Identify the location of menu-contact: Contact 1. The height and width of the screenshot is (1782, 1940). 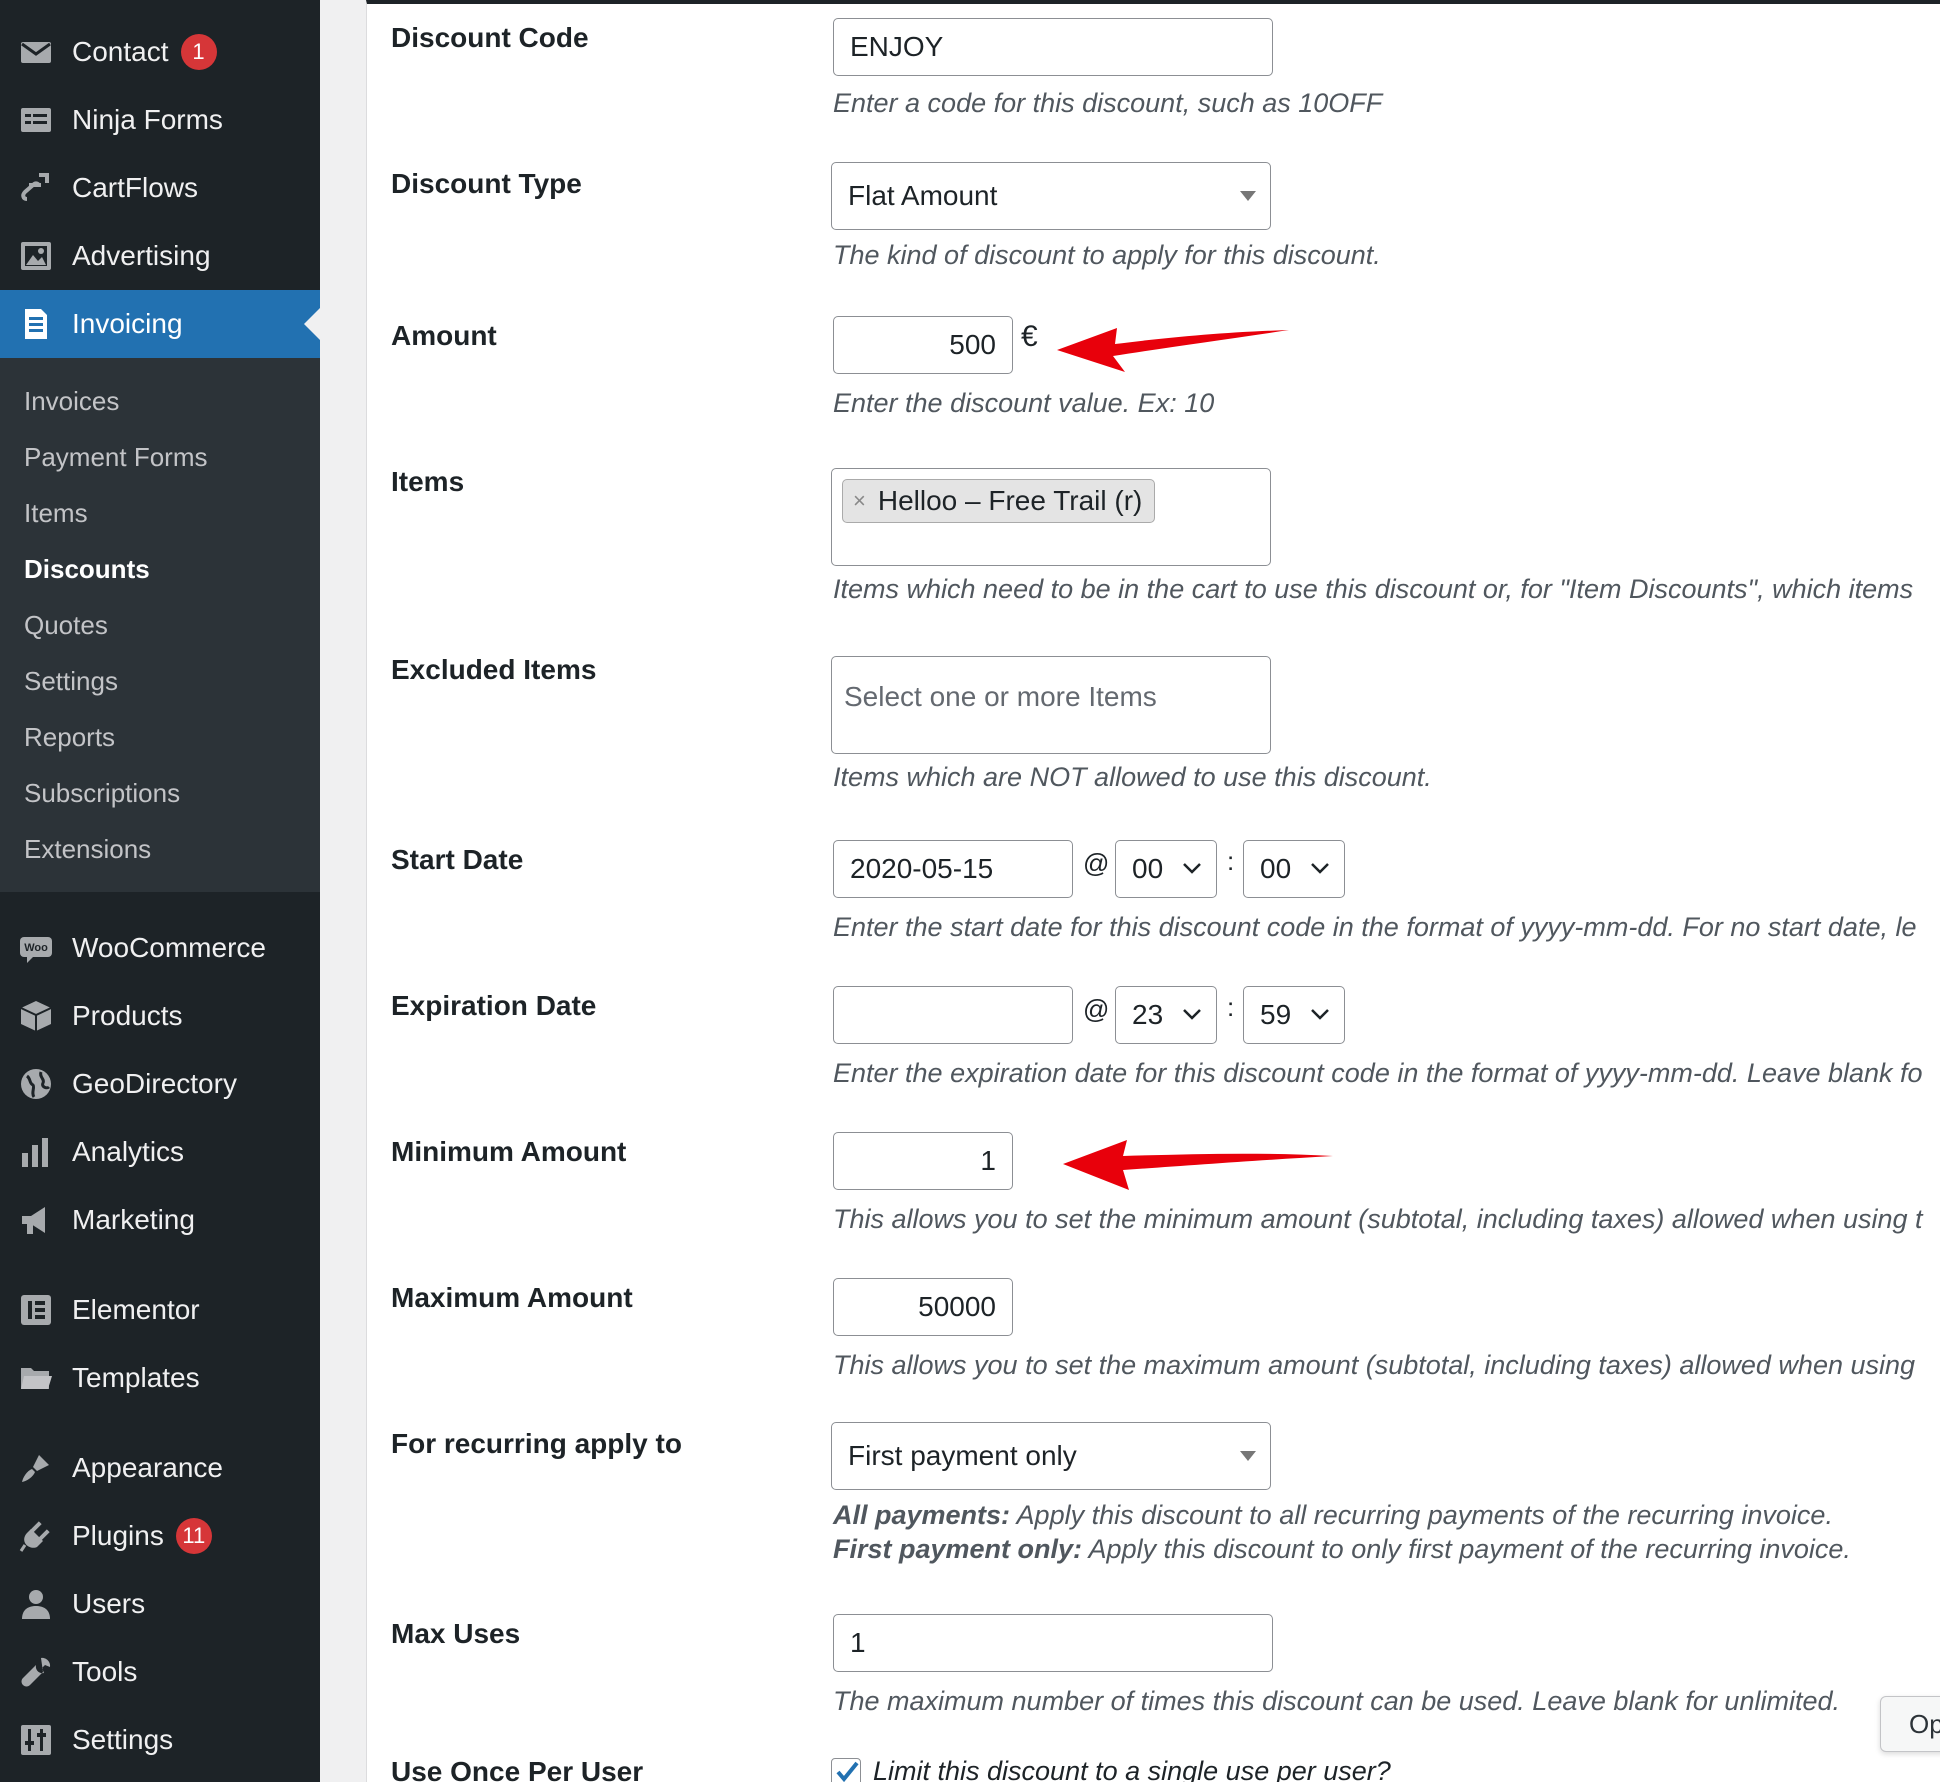
(160, 52).